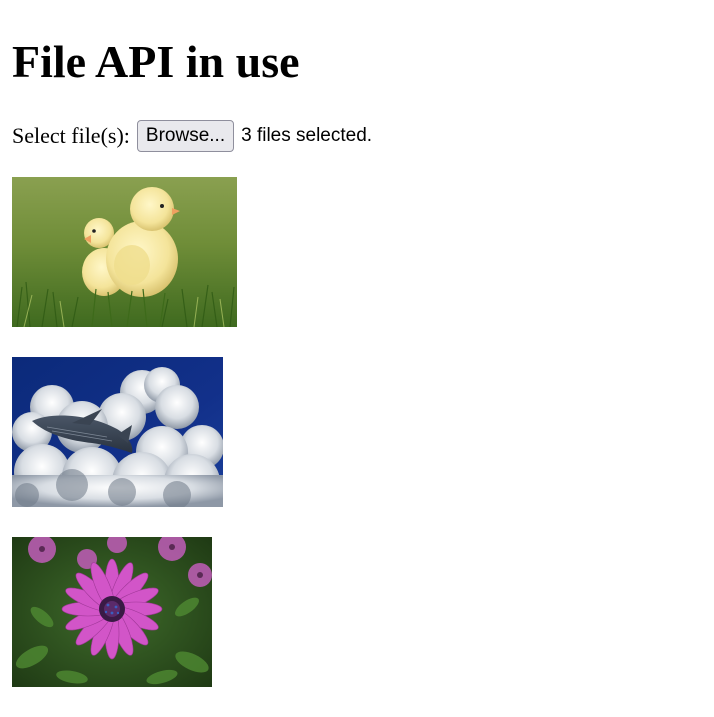  What do you see at coordinates (156, 61) in the screenshot?
I see `page-heading: File API in use` at bounding box center [156, 61].